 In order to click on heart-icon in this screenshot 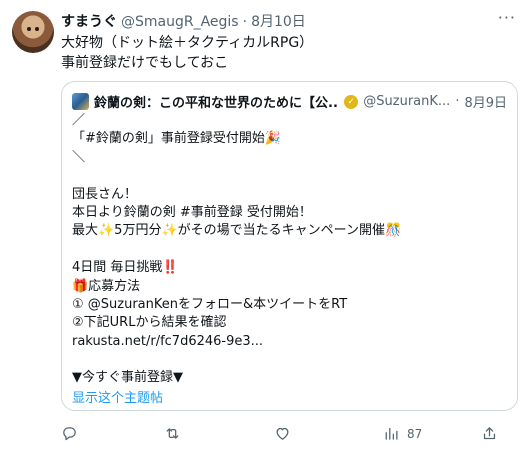, I will do `click(282, 433)`.